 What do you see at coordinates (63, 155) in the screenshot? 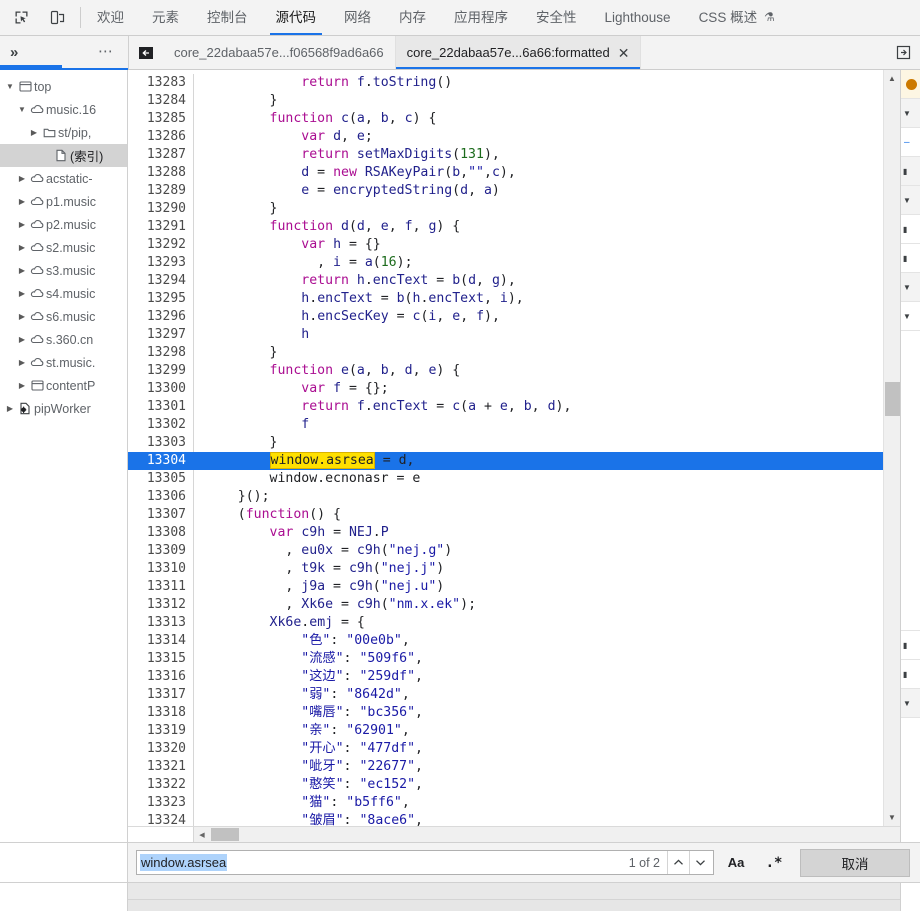
I see `tree-item-index: ▶ (索引)` at bounding box center [63, 155].